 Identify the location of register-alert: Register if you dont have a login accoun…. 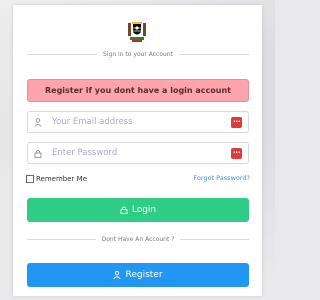
(138, 90).